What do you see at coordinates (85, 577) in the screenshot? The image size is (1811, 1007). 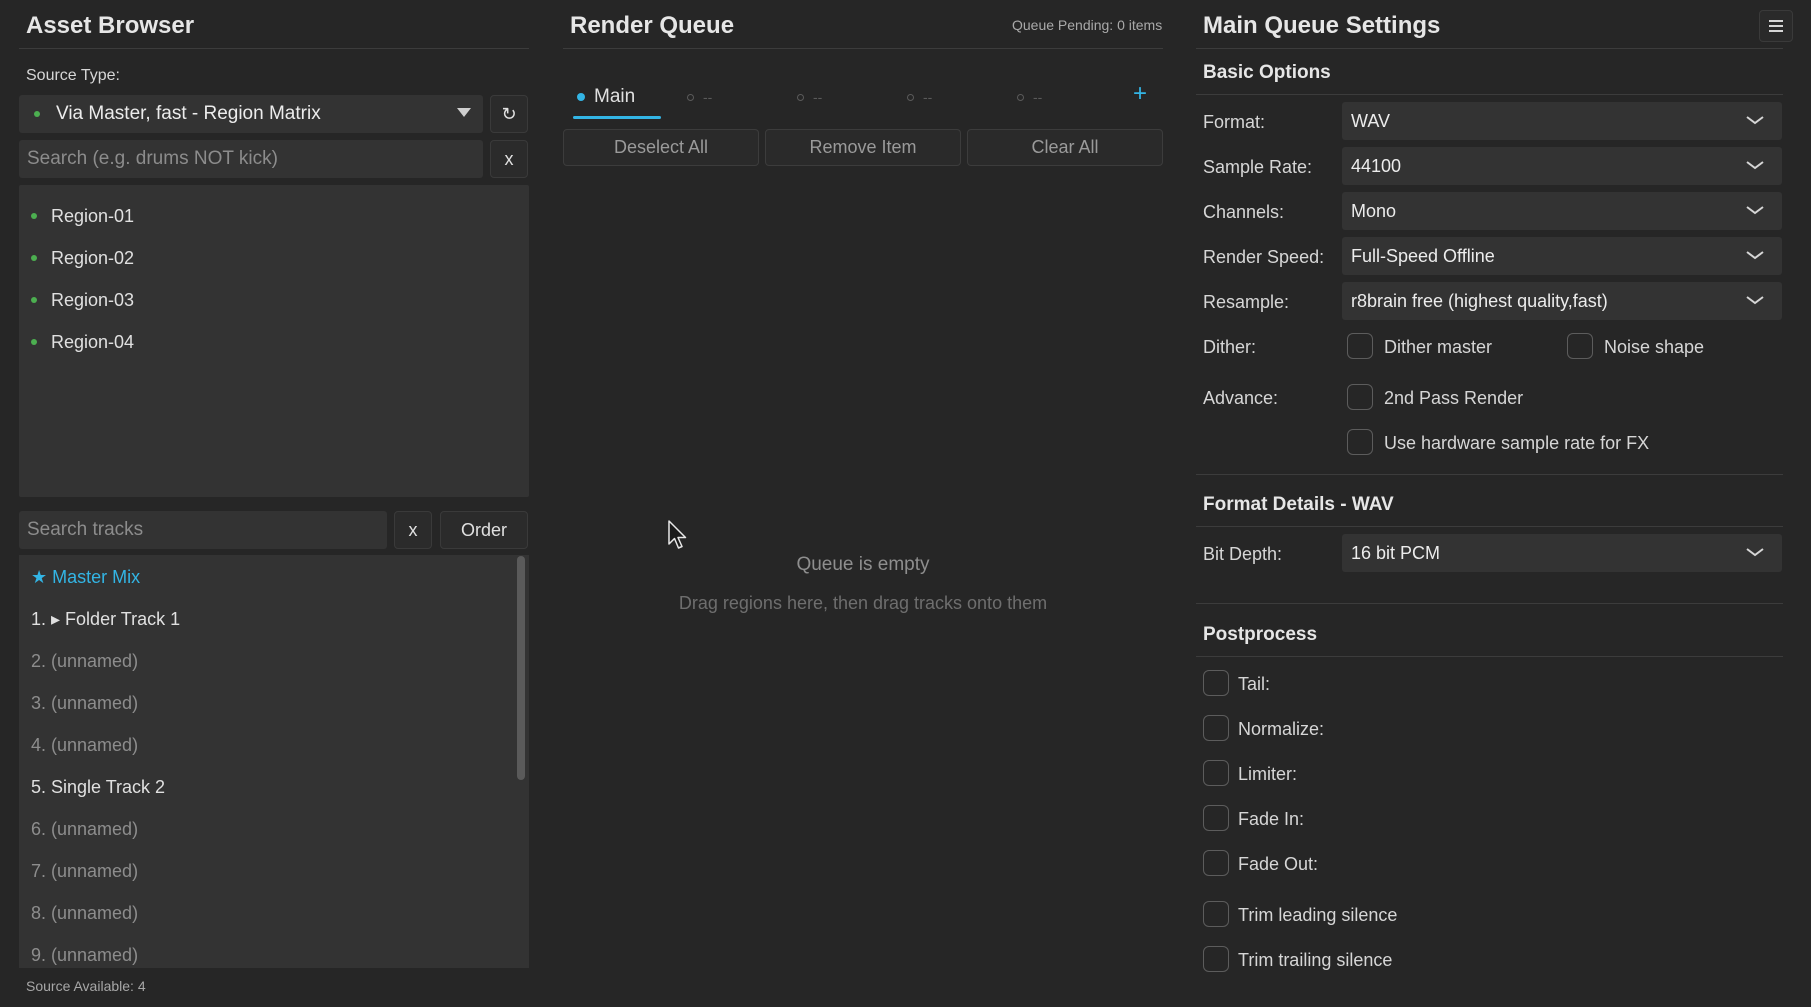 I see `track-item-master-mix: ★ Master Mix` at bounding box center [85, 577].